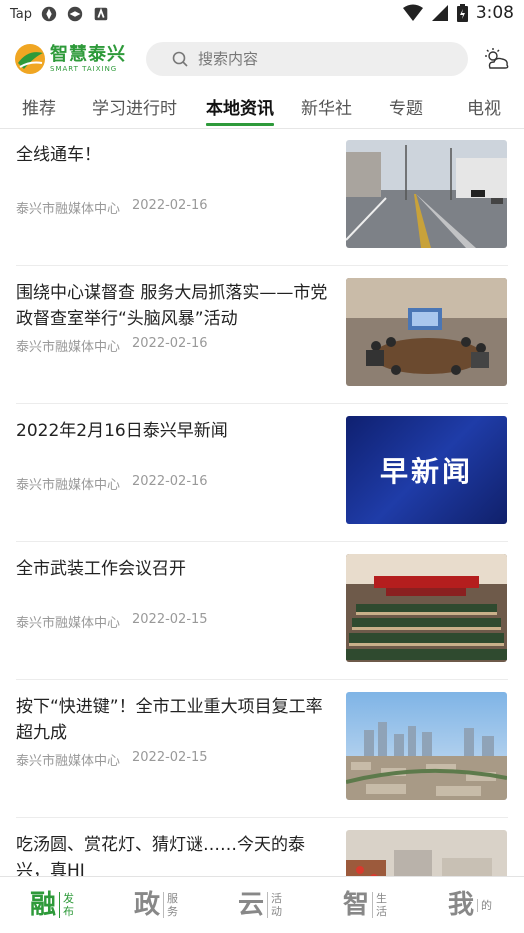 The width and height of the screenshot is (524, 933). Describe the element at coordinates (122, 431) in the screenshot. I see `news-title: 2022年2月16日泰兴早新闻` at that location.